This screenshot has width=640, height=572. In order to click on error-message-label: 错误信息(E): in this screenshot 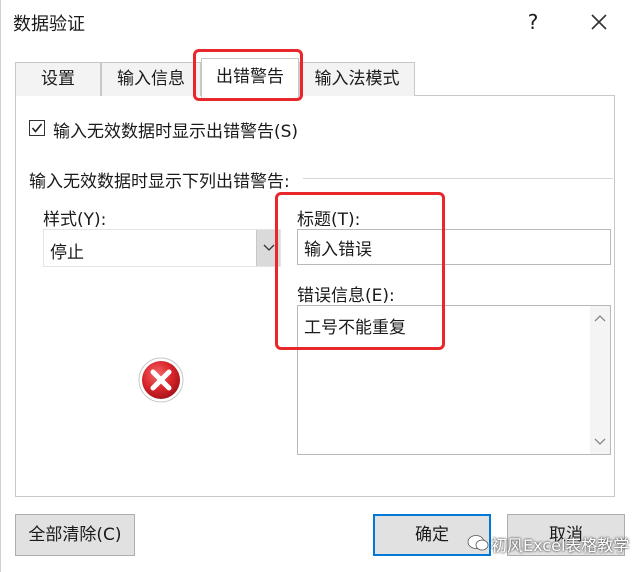, I will do `click(346, 296)`.